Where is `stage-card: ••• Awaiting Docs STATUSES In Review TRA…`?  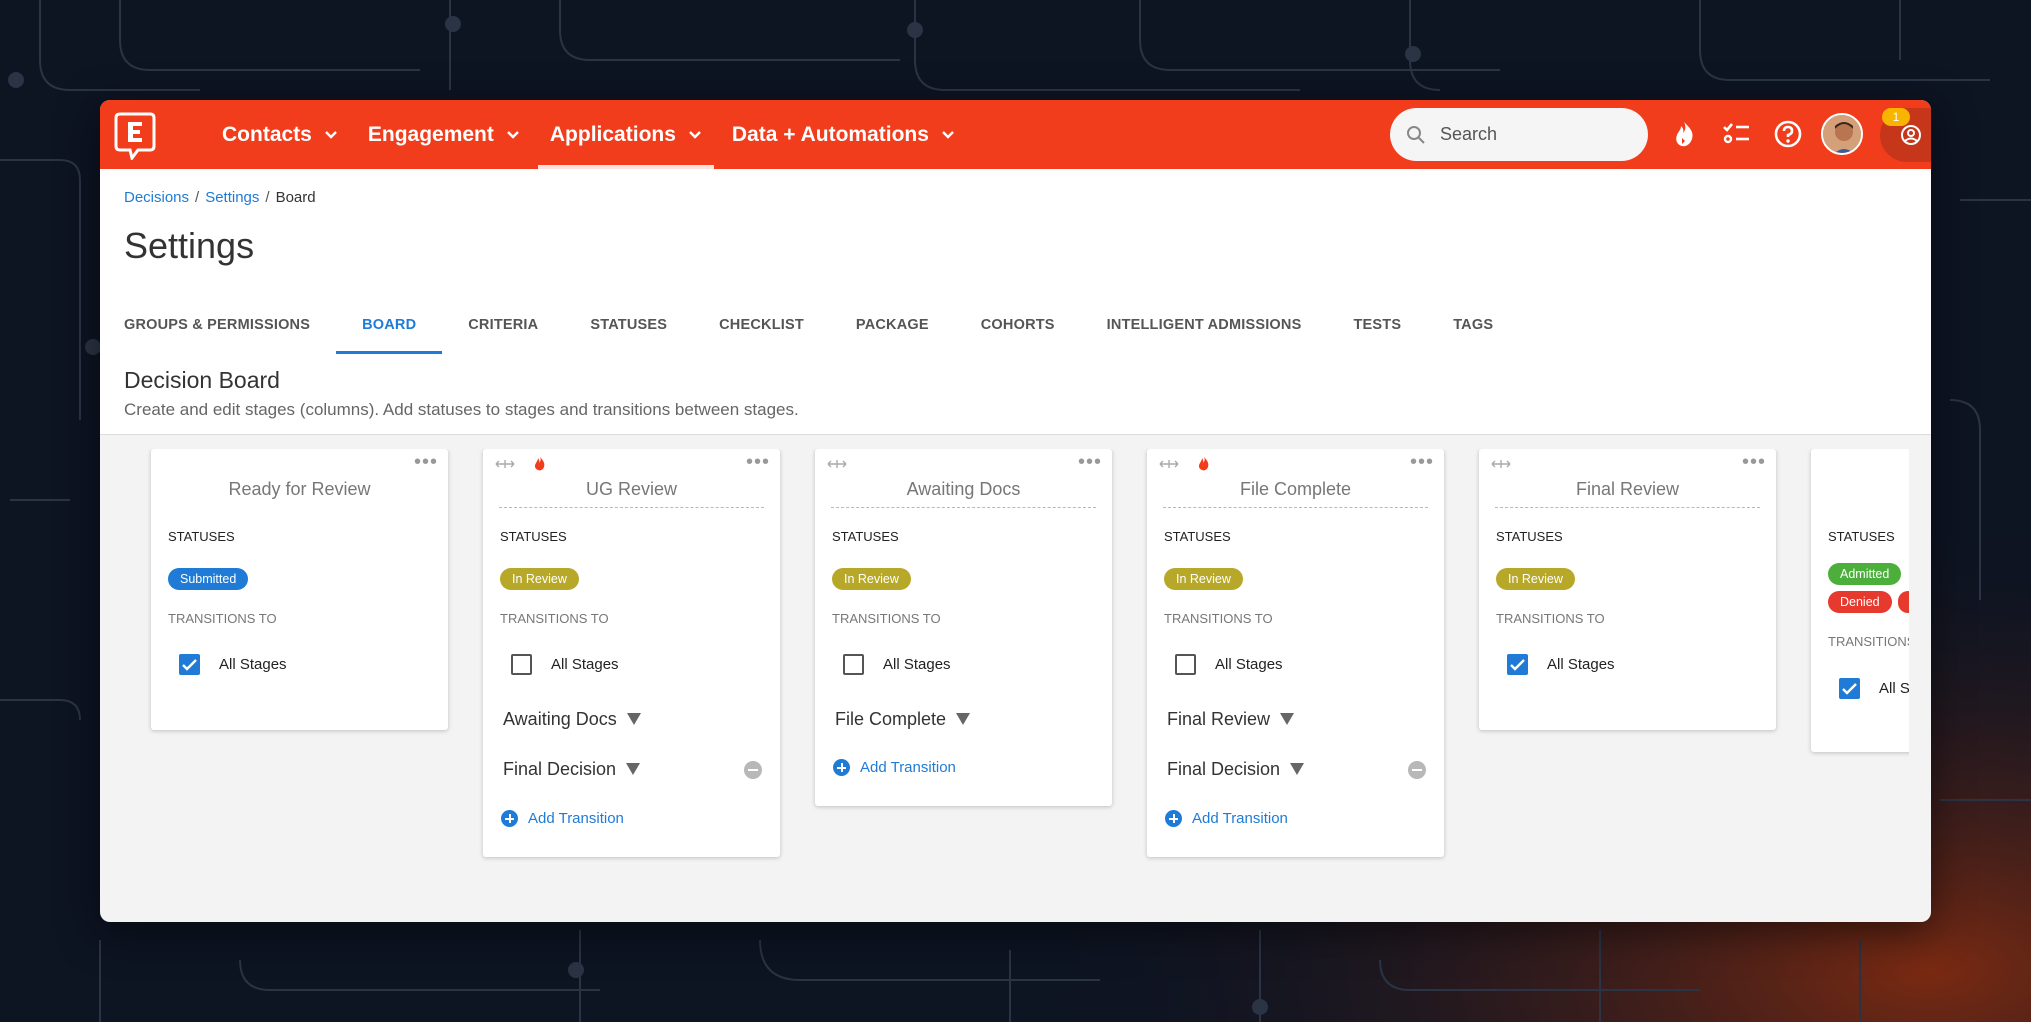
stage-card: ••• Awaiting Docs STATUSES In Review TRA… is located at coordinates (963, 627).